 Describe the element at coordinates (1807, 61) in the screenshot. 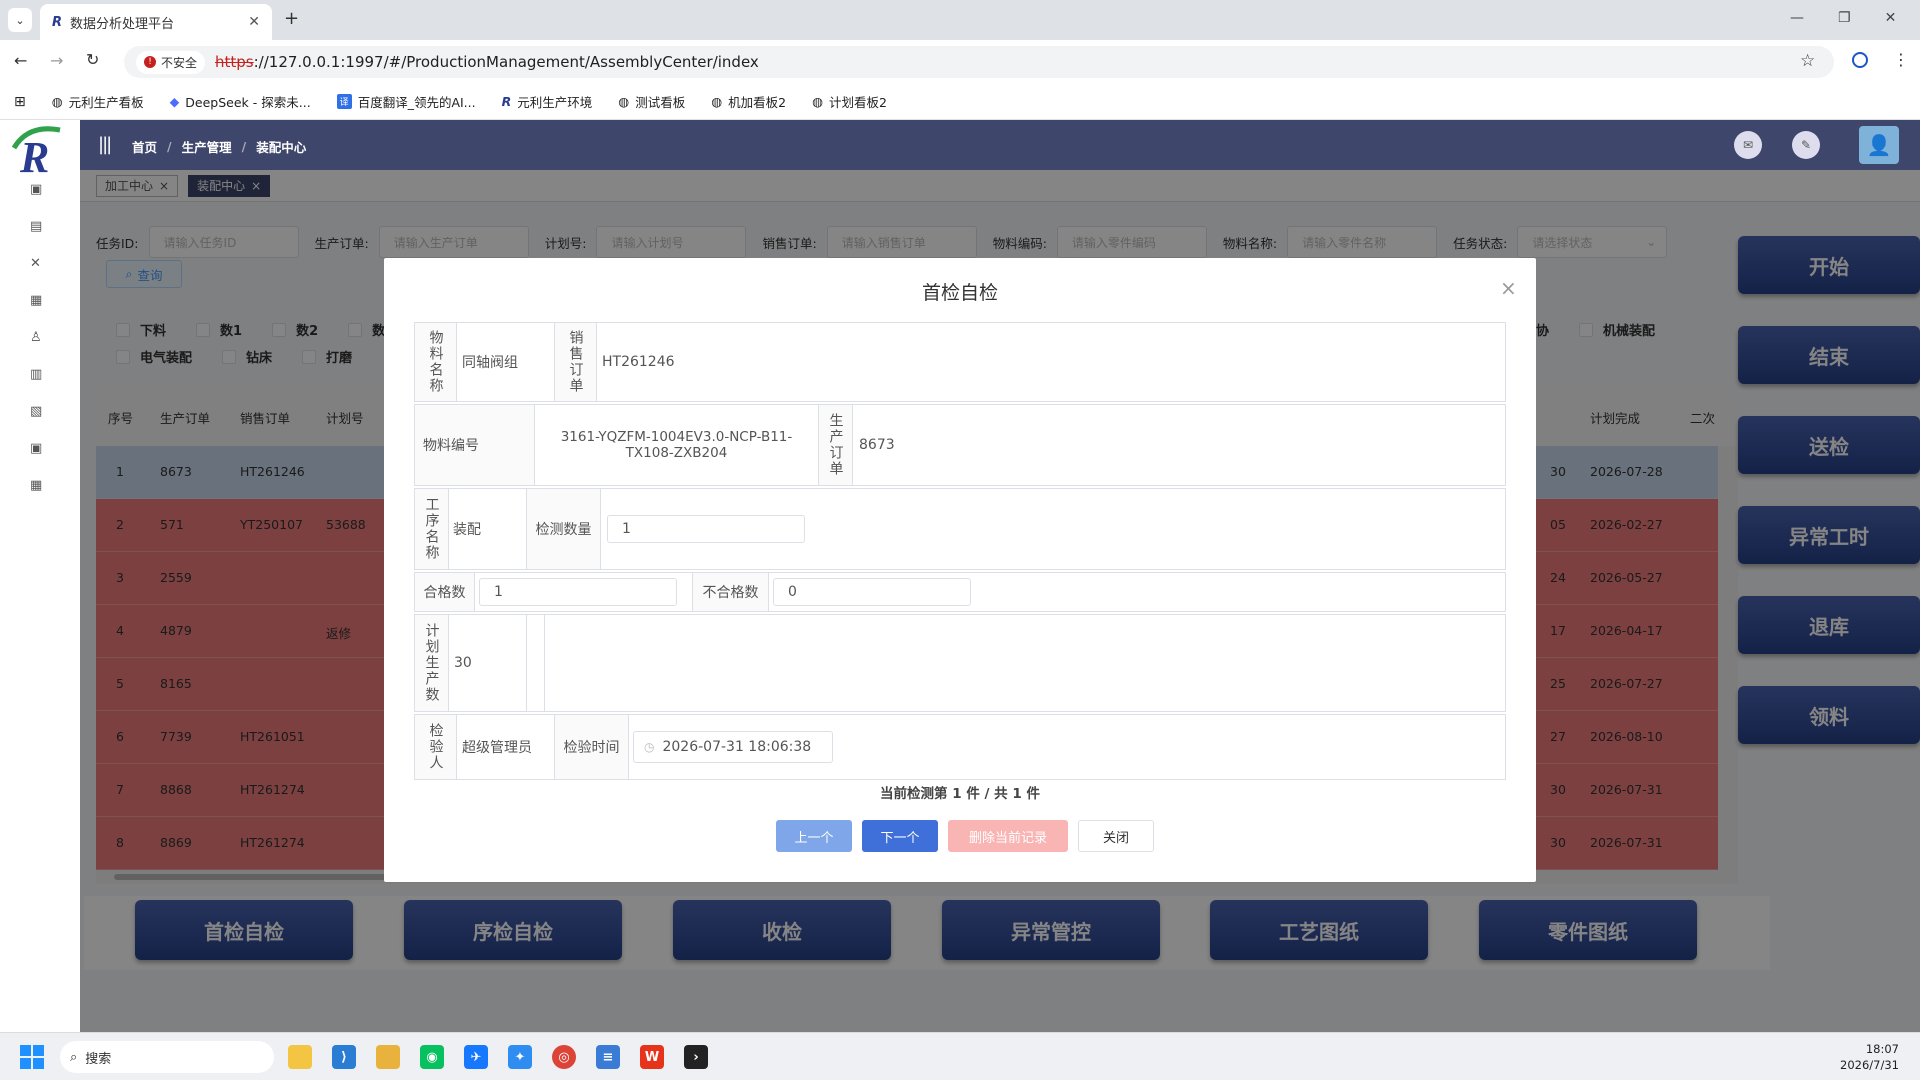

I see `bookmark-star-icon: ☆` at that location.